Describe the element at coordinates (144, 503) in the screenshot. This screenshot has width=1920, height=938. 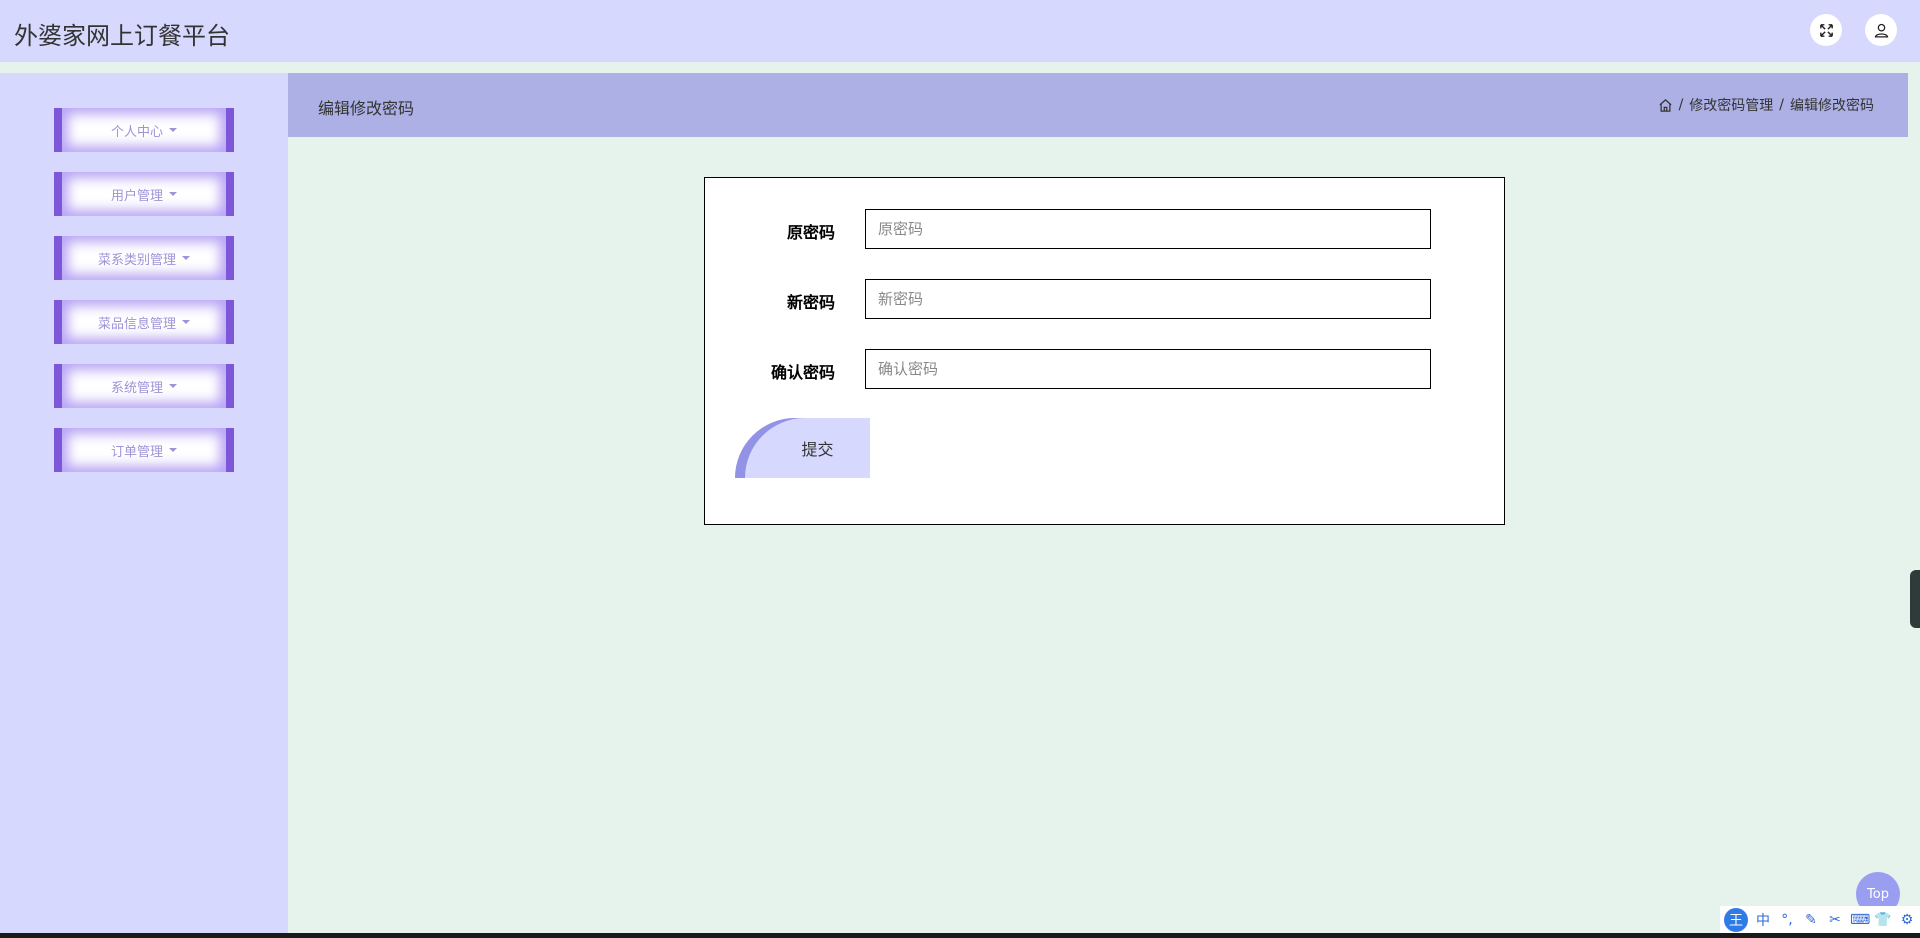
I see `sidebar: 个人中心 用户管理 菜系类别管理 菜品信息管理 系统管理 订单管理` at that location.